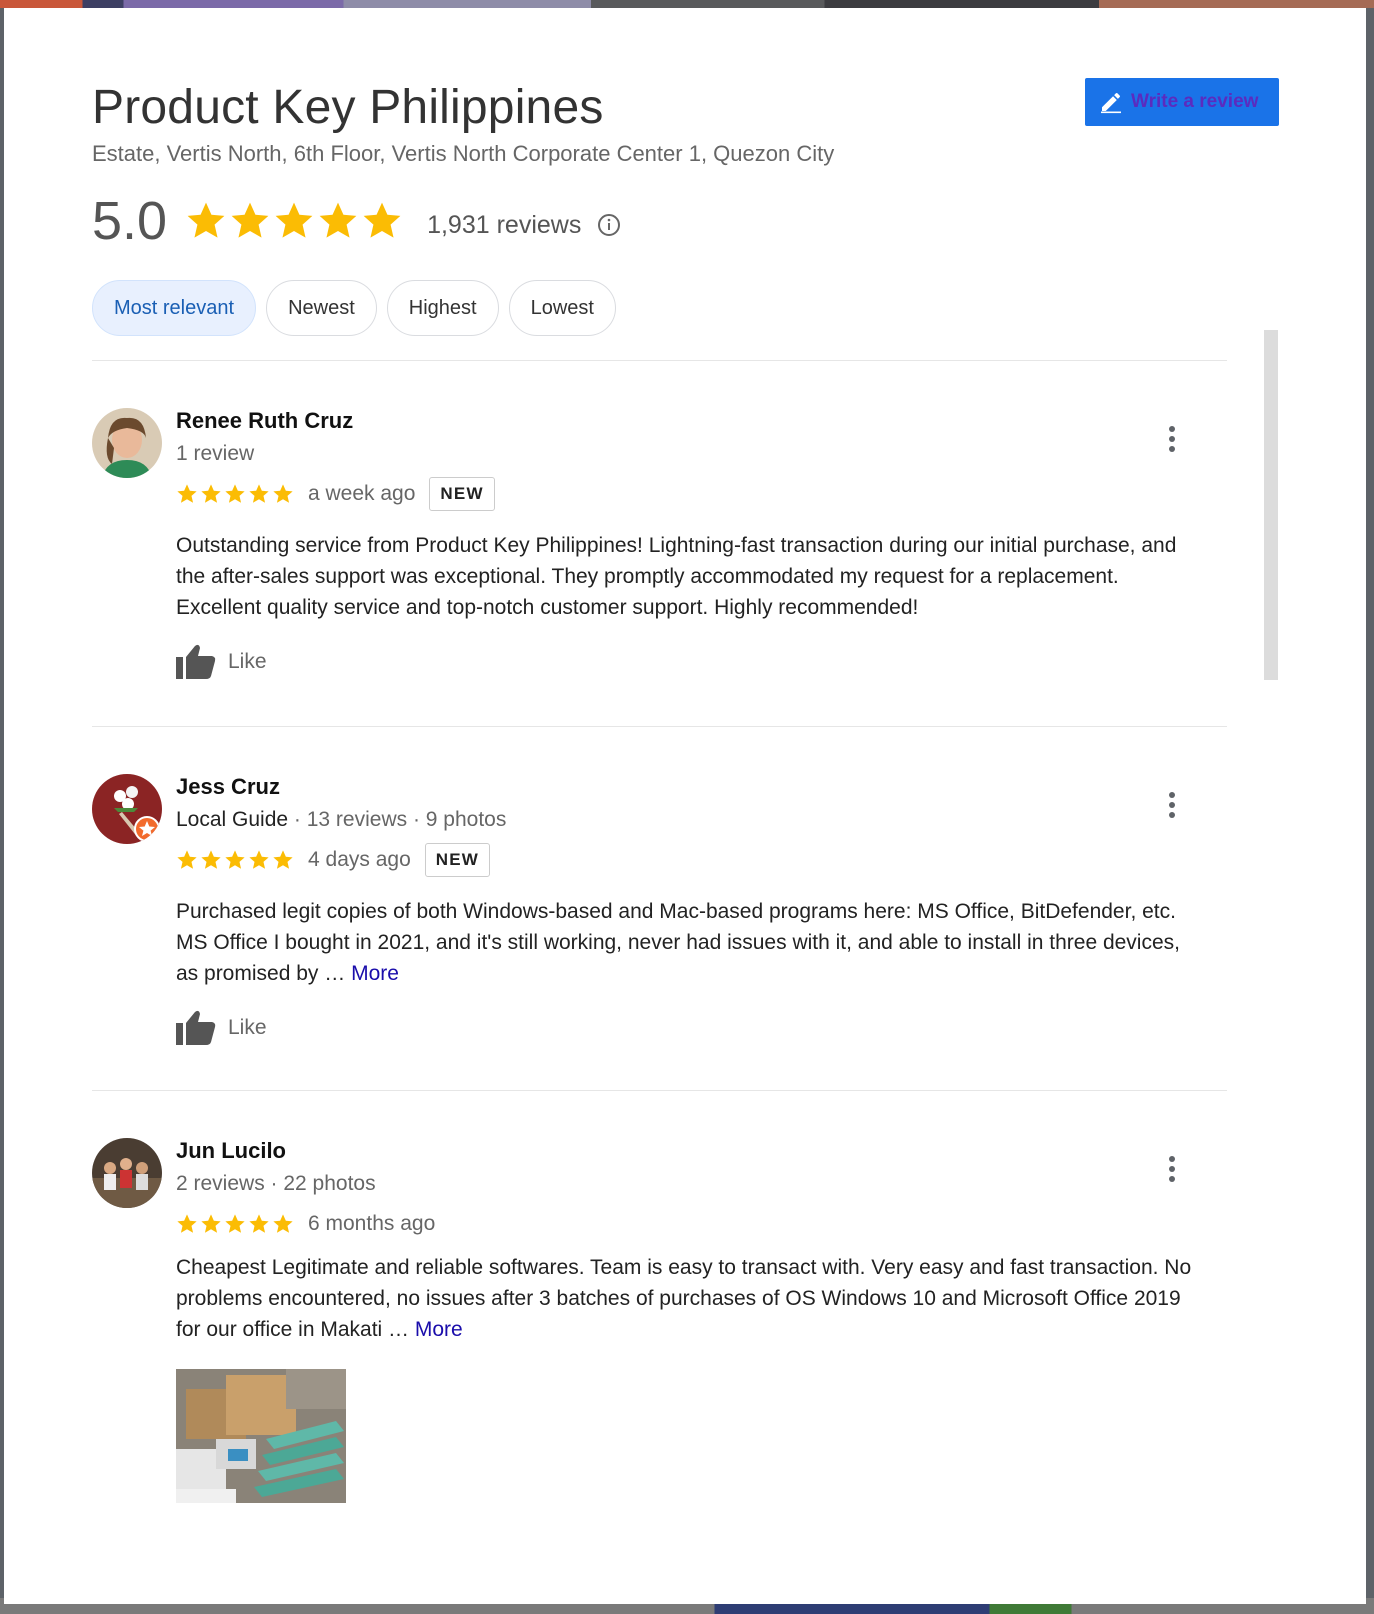 This screenshot has width=1374, height=1614. What do you see at coordinates (1195, 101) in the screenshot?
I see `write-review-label: Write a review` at bounding box center [1195, 101].